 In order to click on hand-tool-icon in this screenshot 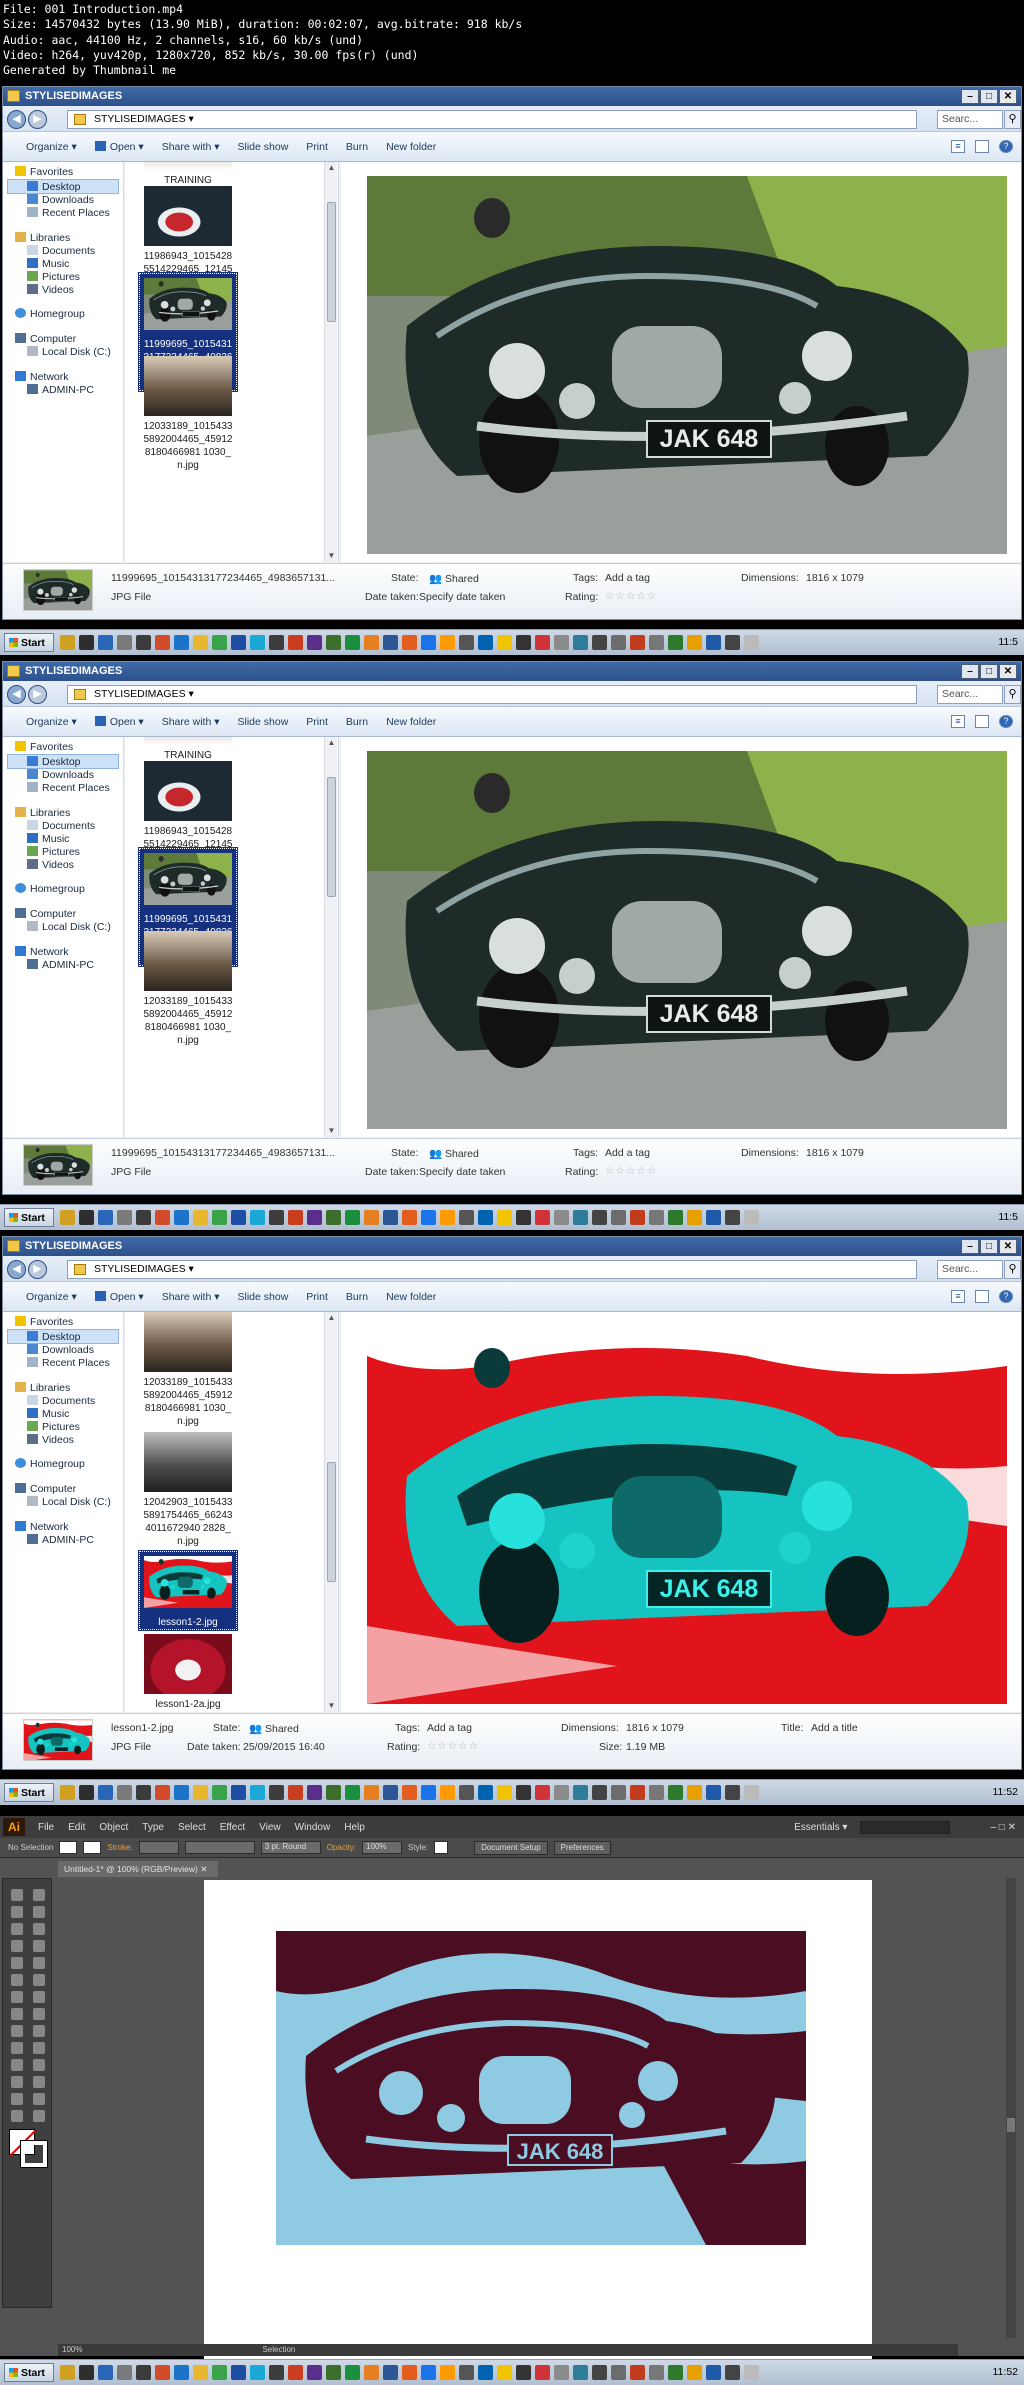, I will do `click(17, 2116)`.